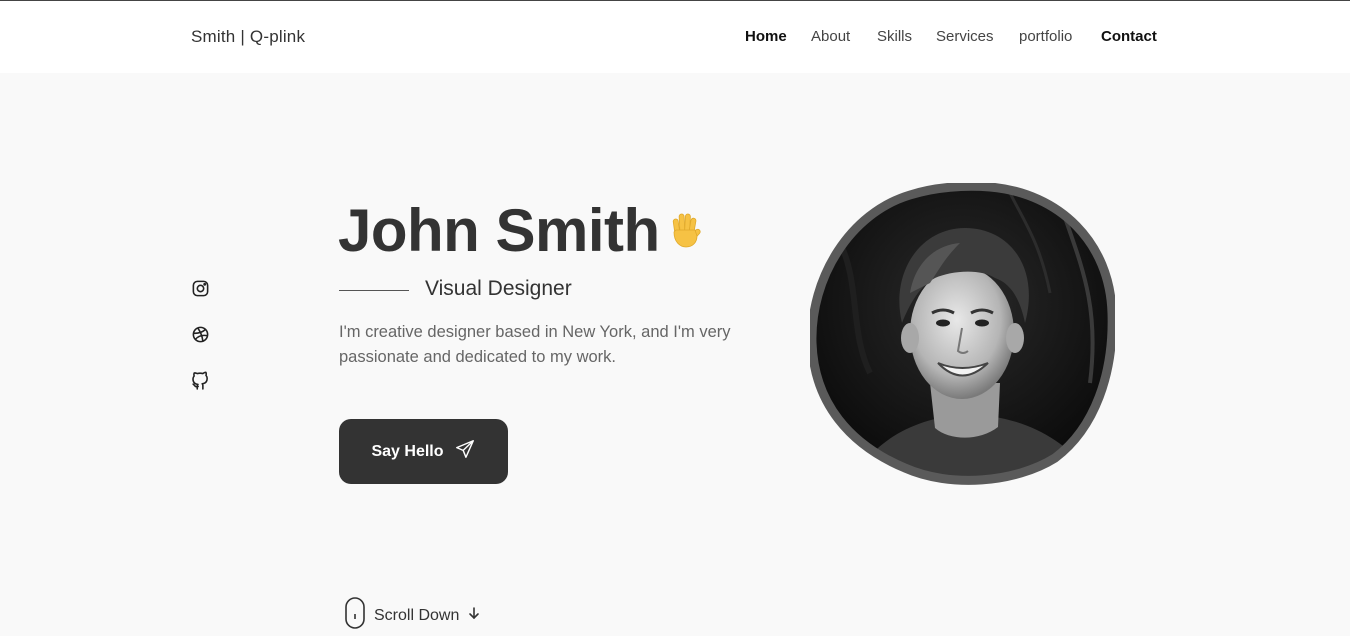 Image resolution: width=1350 pixels, height=636 pixels. I want to click on say-hello-button: Say Hello, so click(423, 451).